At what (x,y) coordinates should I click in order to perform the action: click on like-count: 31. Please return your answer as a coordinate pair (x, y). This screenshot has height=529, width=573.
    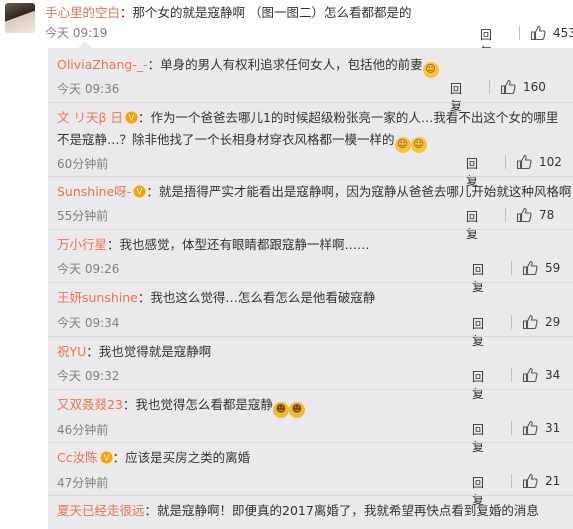
    Looking at the image, I should click on (553, 428).